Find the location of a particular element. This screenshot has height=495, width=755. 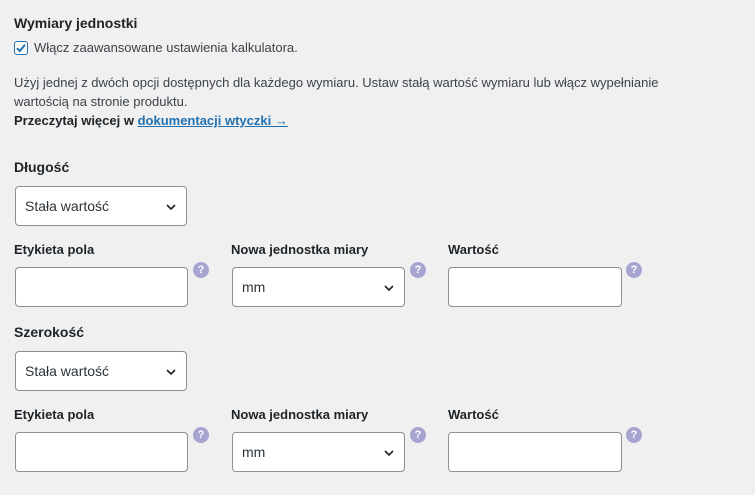

width-unit-value: mm is located at coordinates (254, 452).